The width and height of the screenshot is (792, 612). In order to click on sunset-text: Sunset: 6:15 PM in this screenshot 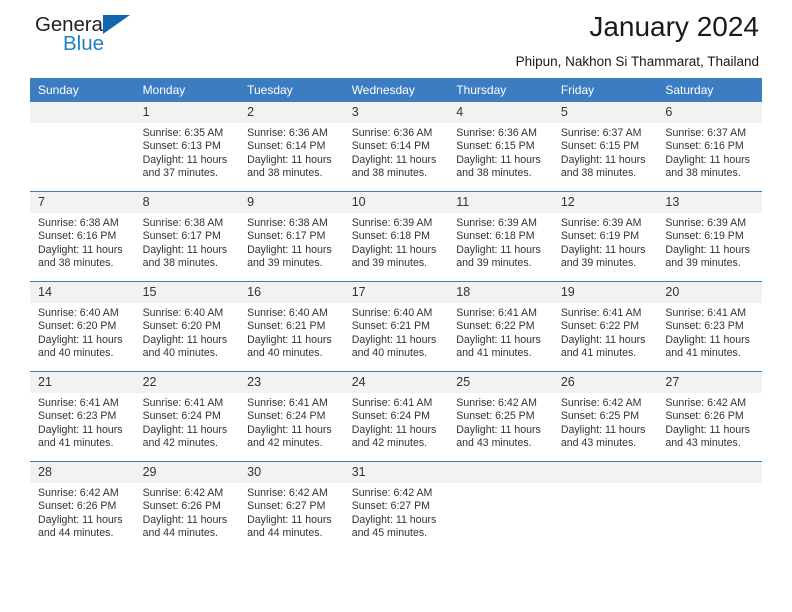, I will do `click(600, 146)`.